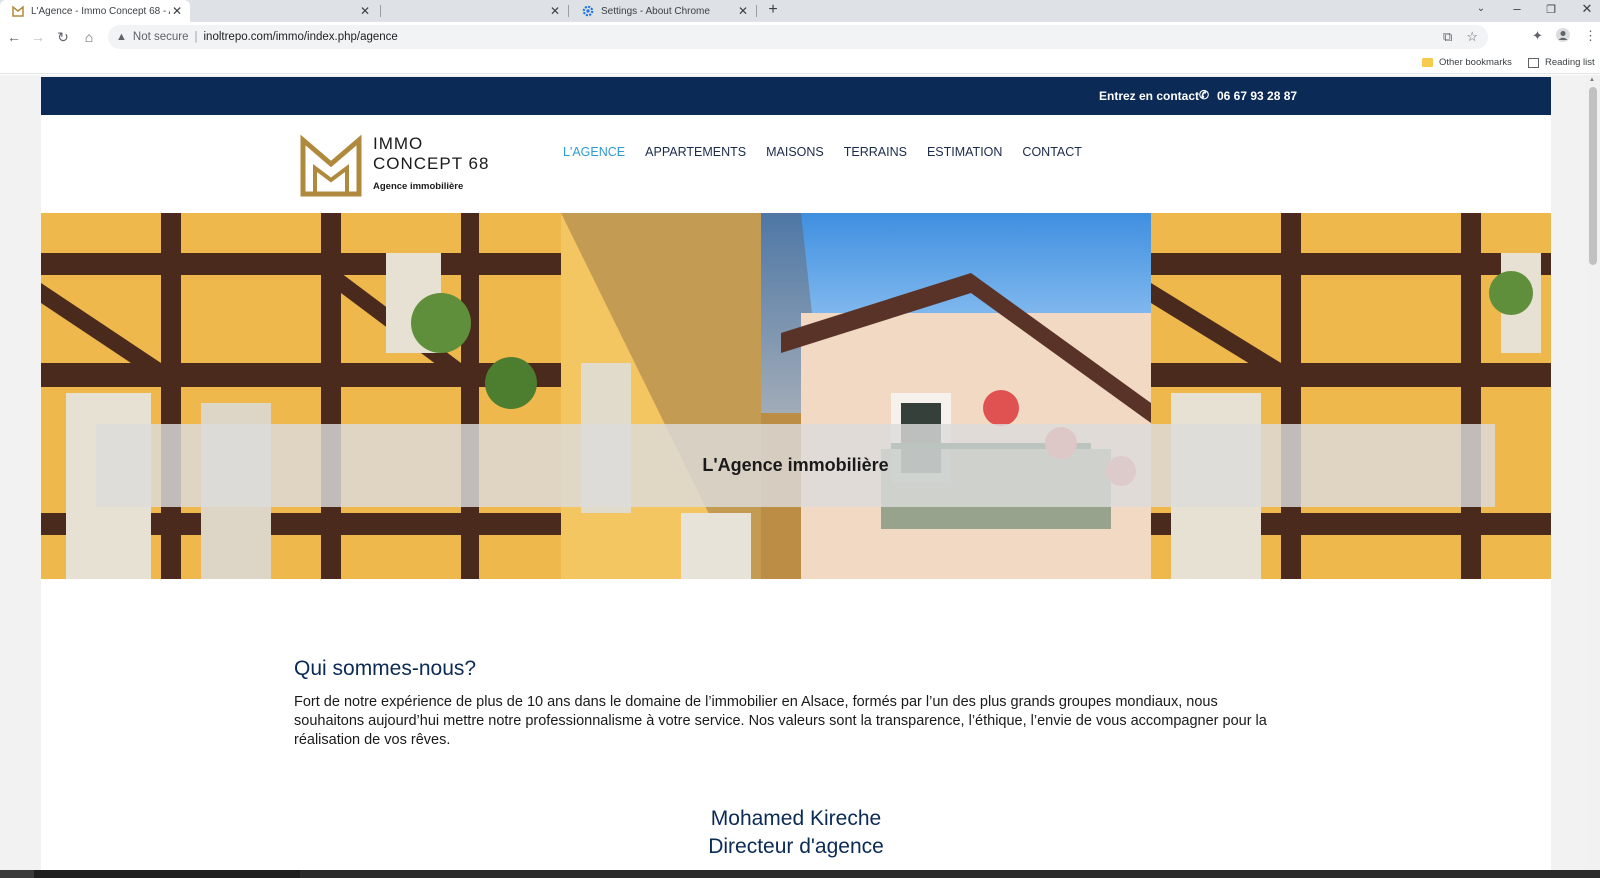  I want to click on reload-icon: ↻, so click(63, 37).